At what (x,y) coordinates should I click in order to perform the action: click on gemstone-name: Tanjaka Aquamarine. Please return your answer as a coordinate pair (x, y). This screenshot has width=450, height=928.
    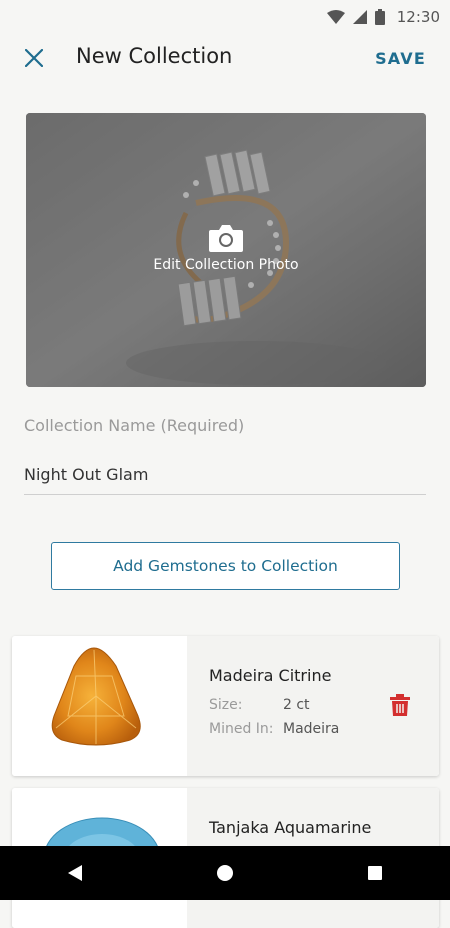
    Looking at the image, I should click on (290, 827).